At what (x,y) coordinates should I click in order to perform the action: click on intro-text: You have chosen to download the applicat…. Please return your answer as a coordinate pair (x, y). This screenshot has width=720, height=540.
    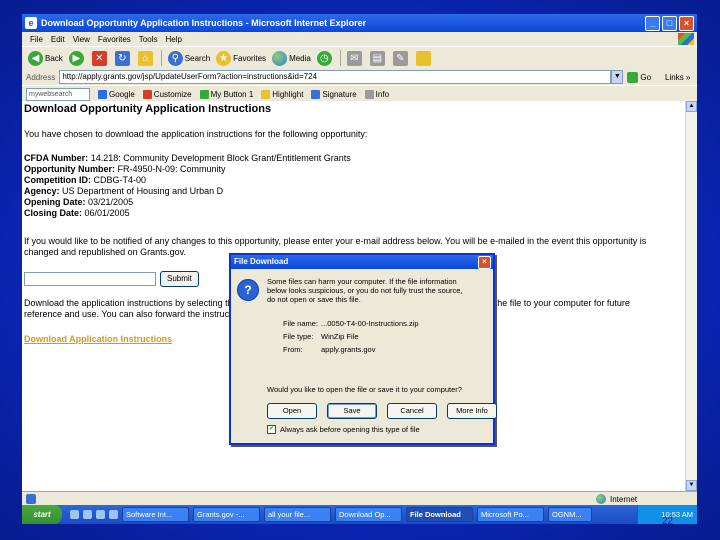
    Looking at the image, I should click on (196, 134).